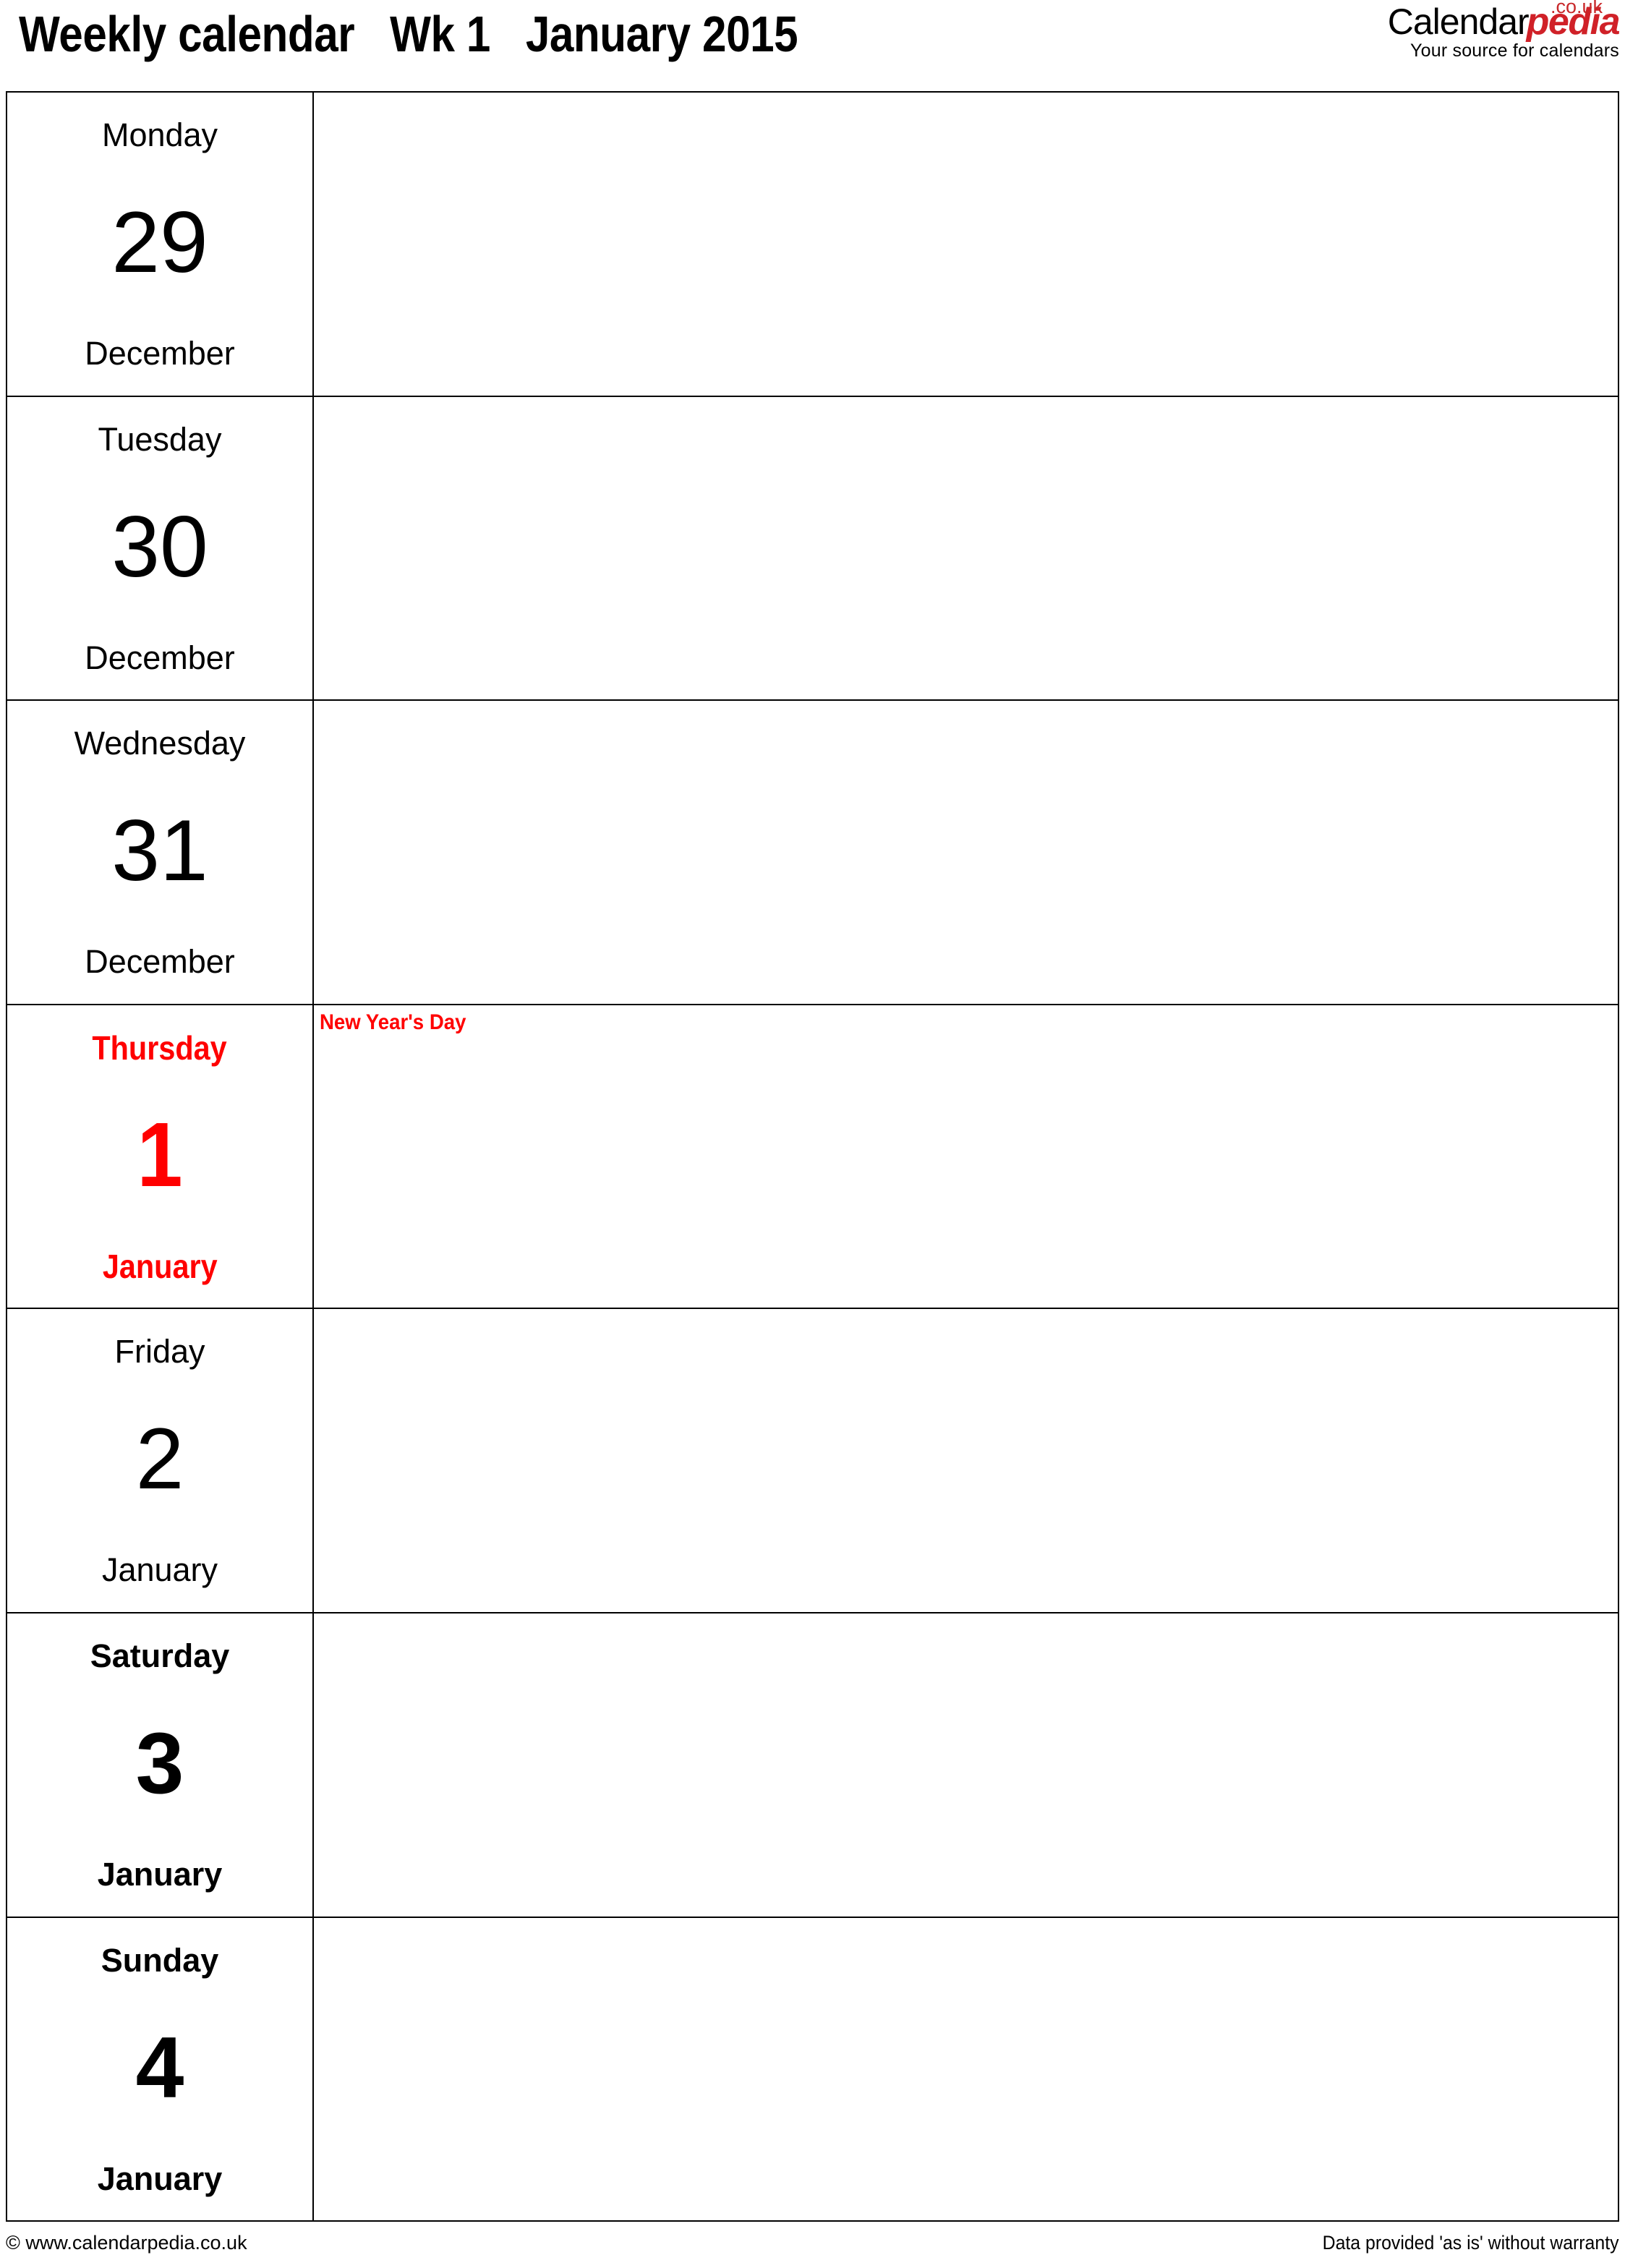 The width and height of the screenshot is (1625, 2268). I want to click on notes-area-saturday, so click(965, 1764).